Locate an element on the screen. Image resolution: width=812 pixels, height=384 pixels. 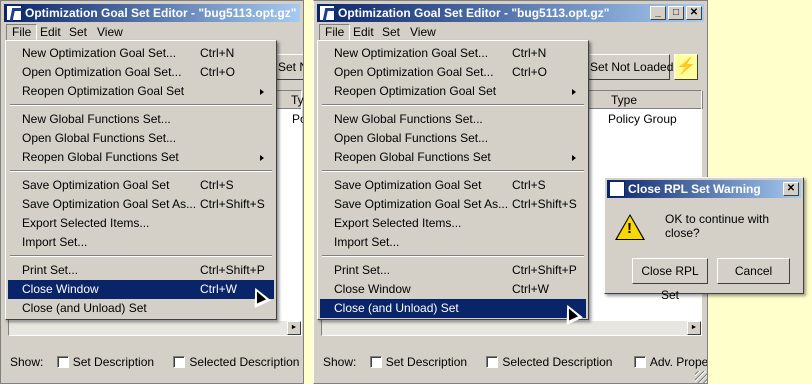
dialog-message: OK to continue with close? is located at coordinates (717, 226).